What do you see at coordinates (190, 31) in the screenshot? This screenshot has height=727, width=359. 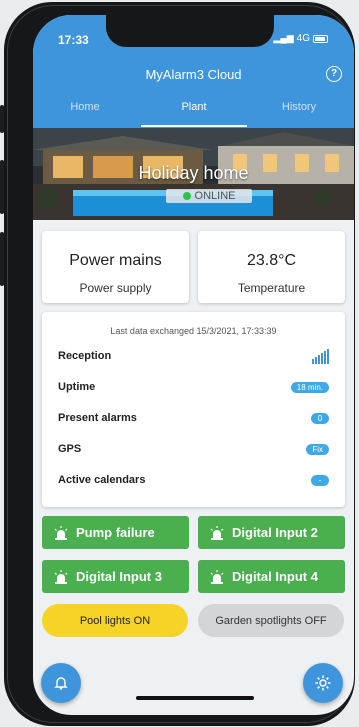 I see `notch` at bounding box center [190, 31].